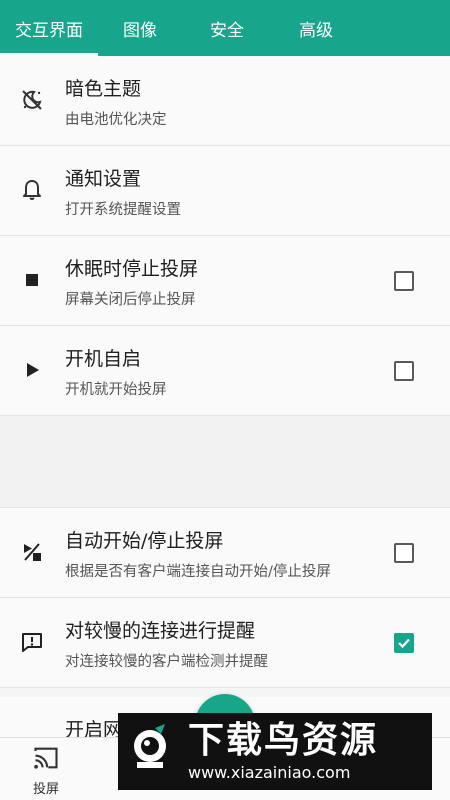 This screenshot has width=450, height=800. I want to click on setting-title: 开启网, so click(94, 728).